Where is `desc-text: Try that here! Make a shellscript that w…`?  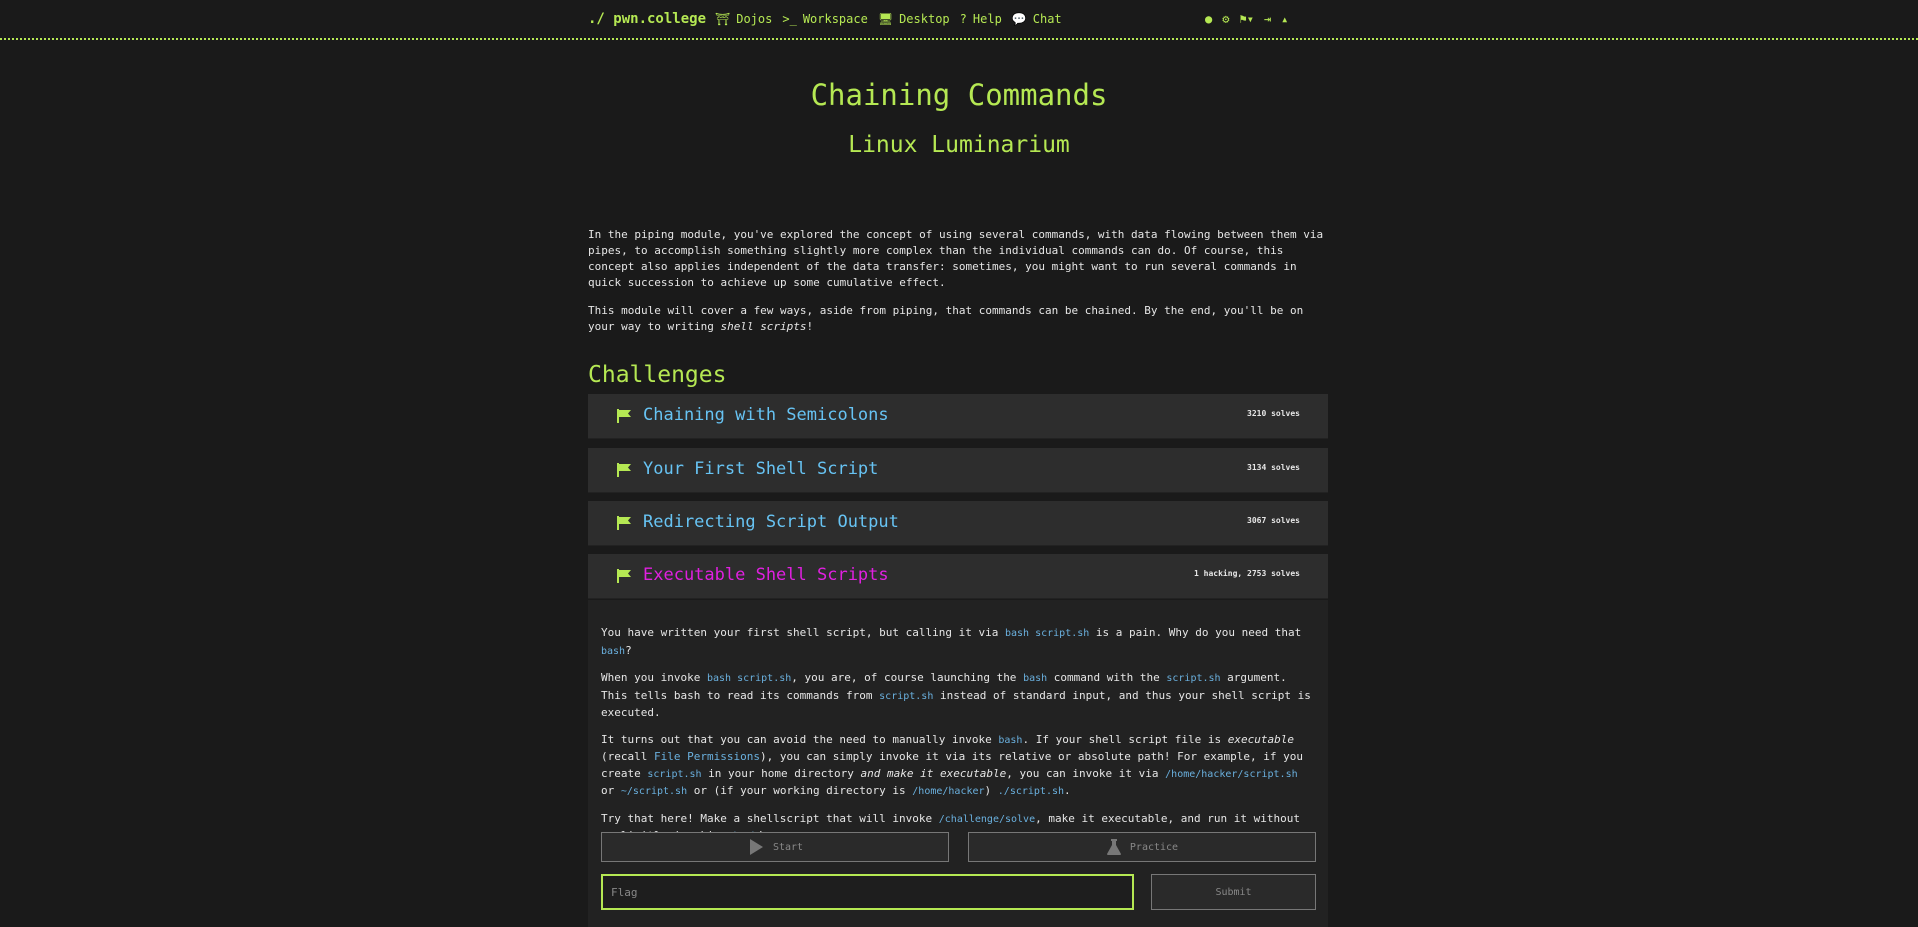
desc-text: Try that here! Make a shellscript that w… is located at coordinates (770, 818).